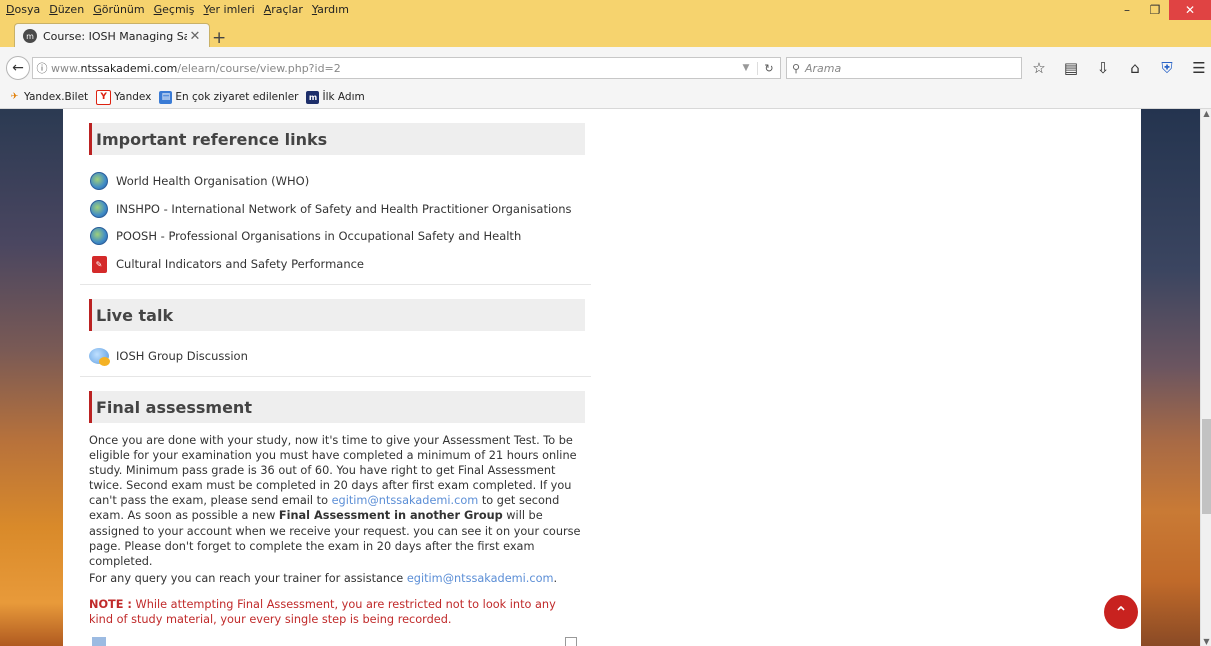  Describe the element at coordinates (129, 68) in the screenshot. I see `url-domain: ntssakademi.com` at that location.